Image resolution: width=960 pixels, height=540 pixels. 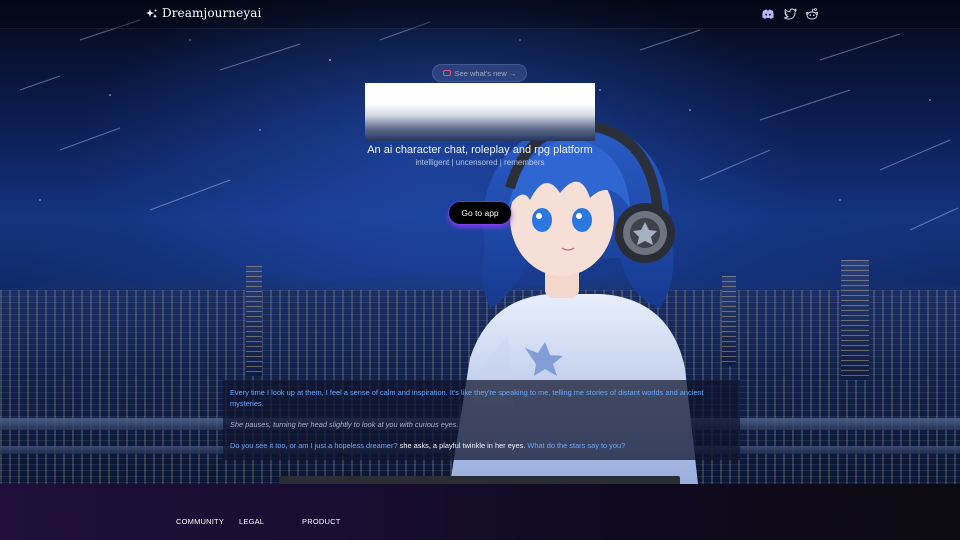 What do you see at coordinates (768, 14) in the screenshot?
I see `discord-icon` at bounding box center [768, 14].